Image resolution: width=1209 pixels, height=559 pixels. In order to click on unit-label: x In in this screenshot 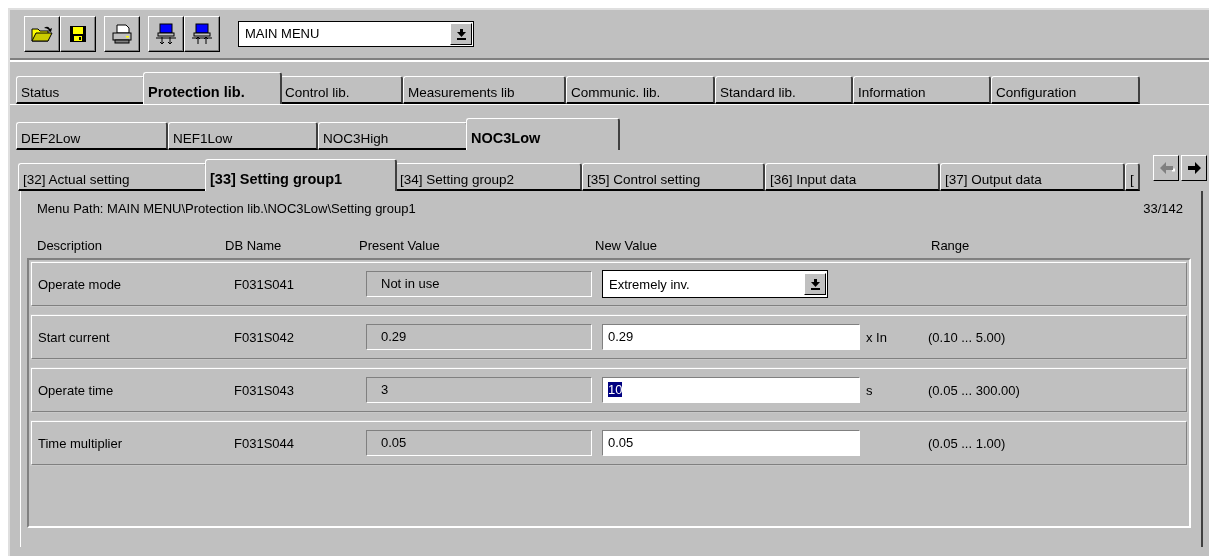, I will do `click(876, 337)`.